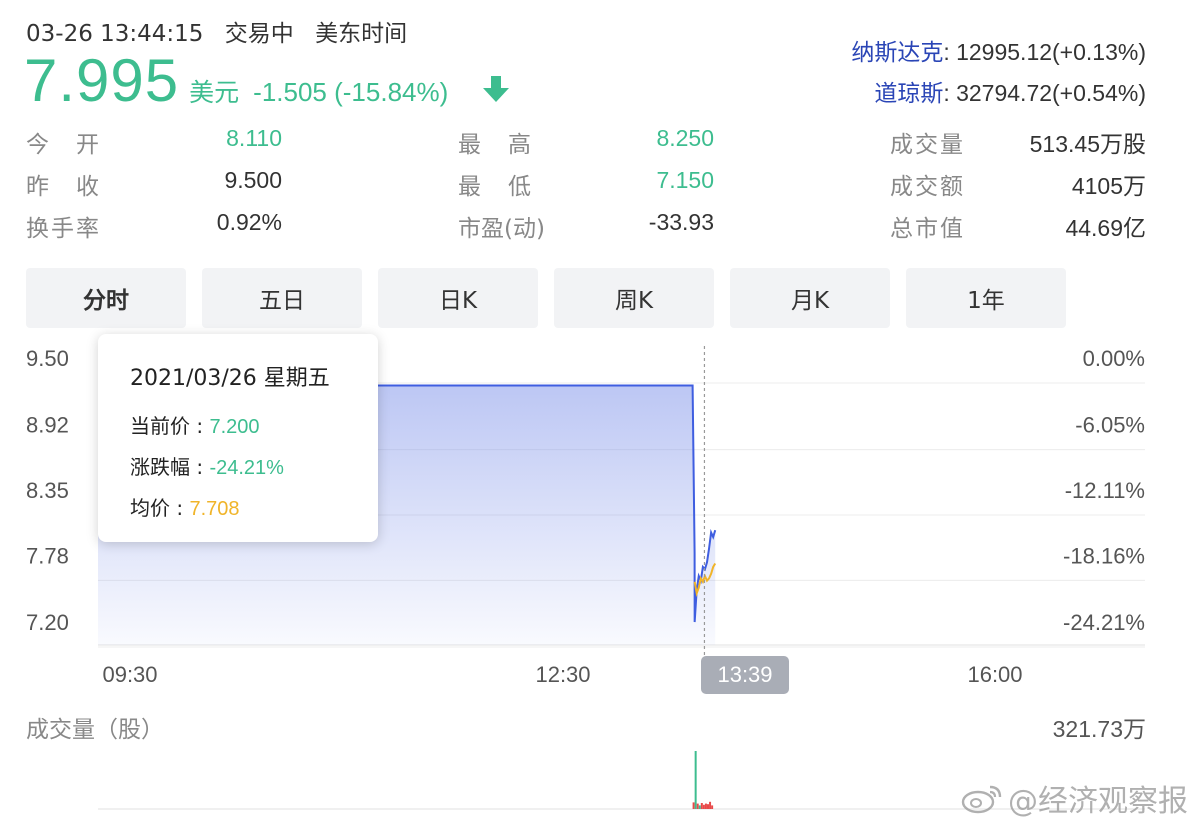 Image resolution: width=1202 pixels, height=822 pixels. Describe the element at coordinates (897, 53) in the screenshot. I see `index-name: 纳斯达克` at that location.